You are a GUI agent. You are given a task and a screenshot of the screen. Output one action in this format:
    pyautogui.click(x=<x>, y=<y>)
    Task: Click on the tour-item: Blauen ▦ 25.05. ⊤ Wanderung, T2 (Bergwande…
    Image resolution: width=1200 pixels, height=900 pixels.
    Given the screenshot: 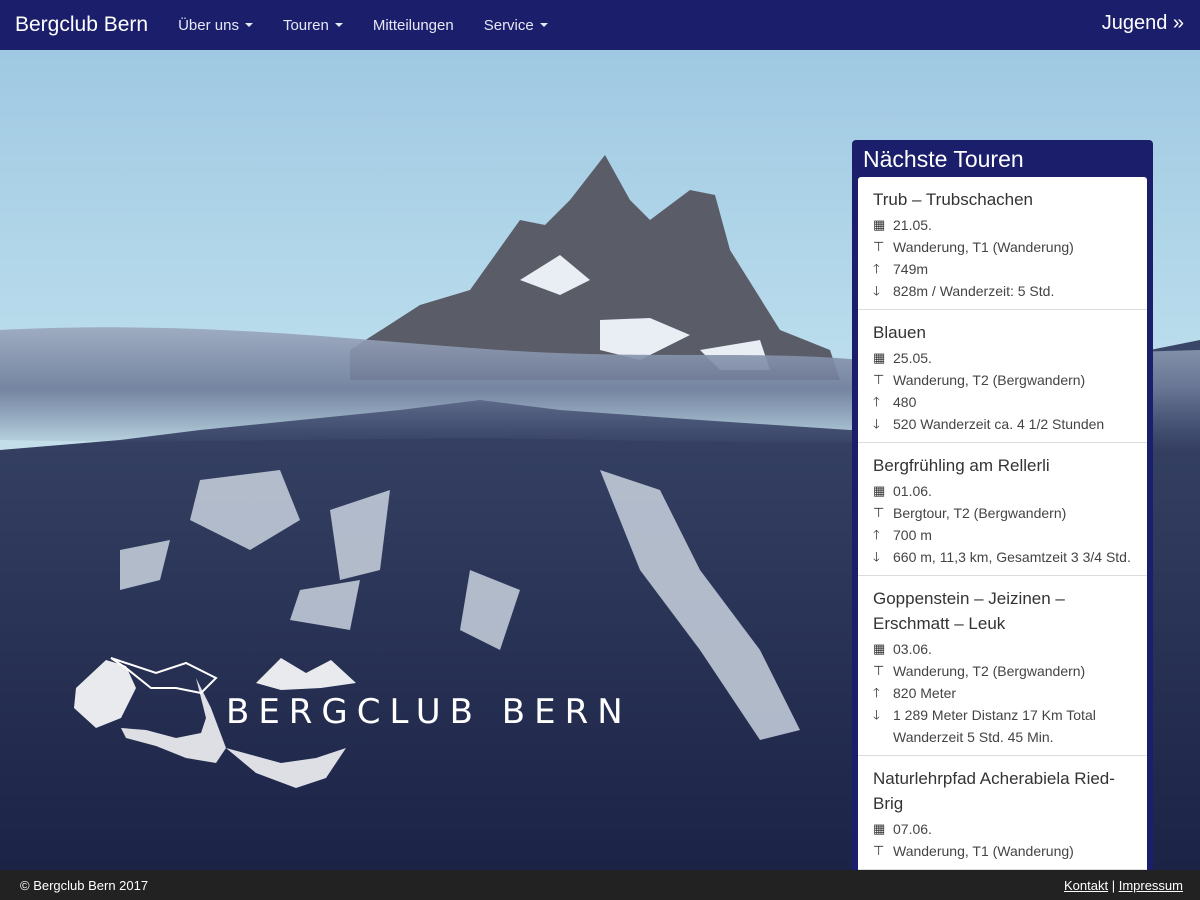 What is the action you would take?
    pyautogui.click(x=1002, y=376)
    